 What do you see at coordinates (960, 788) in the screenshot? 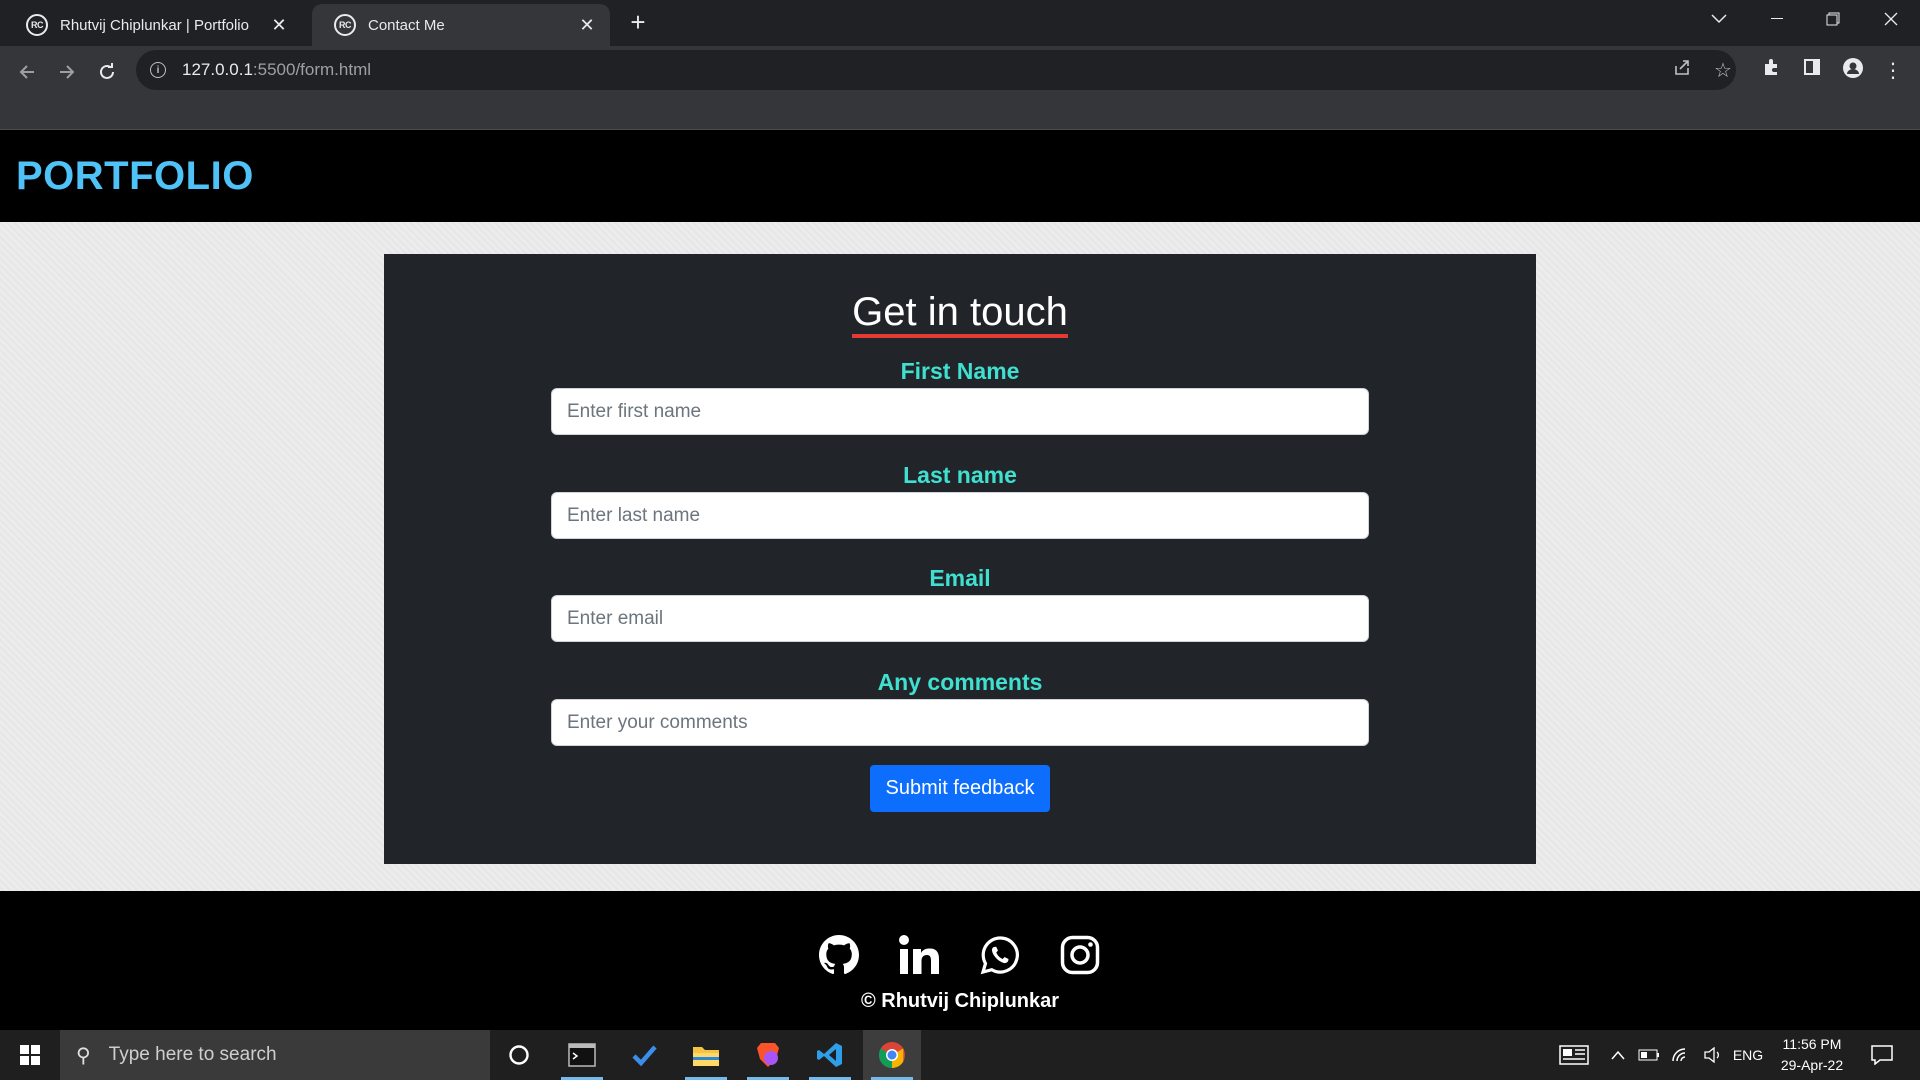
I see `submit-feedback-button: Submit feedback` at bounding box center [960, 788].